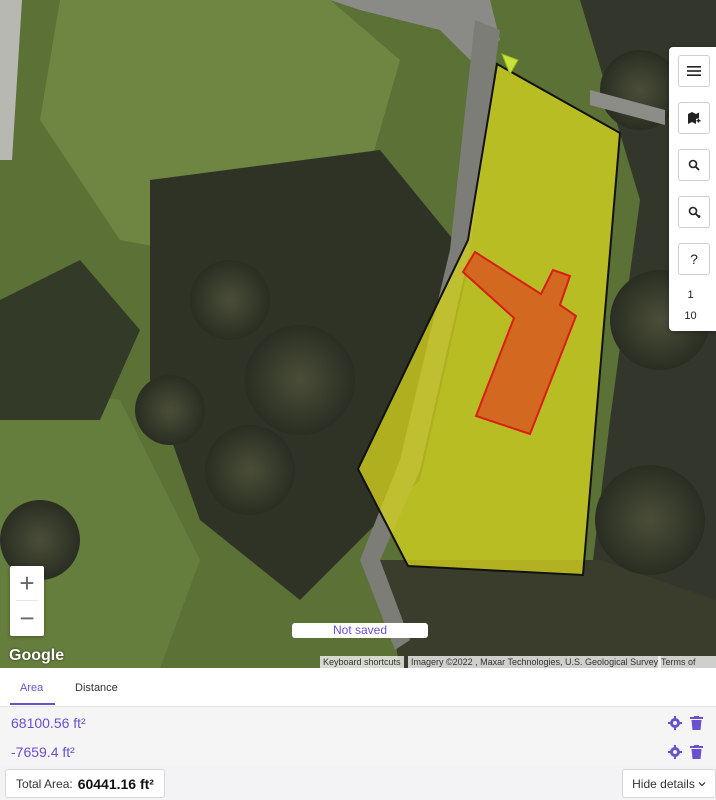 This screenshot has width=716, height=800. What do you see at coordinates (37, 655) in the screenshot?
I see `google-logo: Google` at bounding box center [37, 655].